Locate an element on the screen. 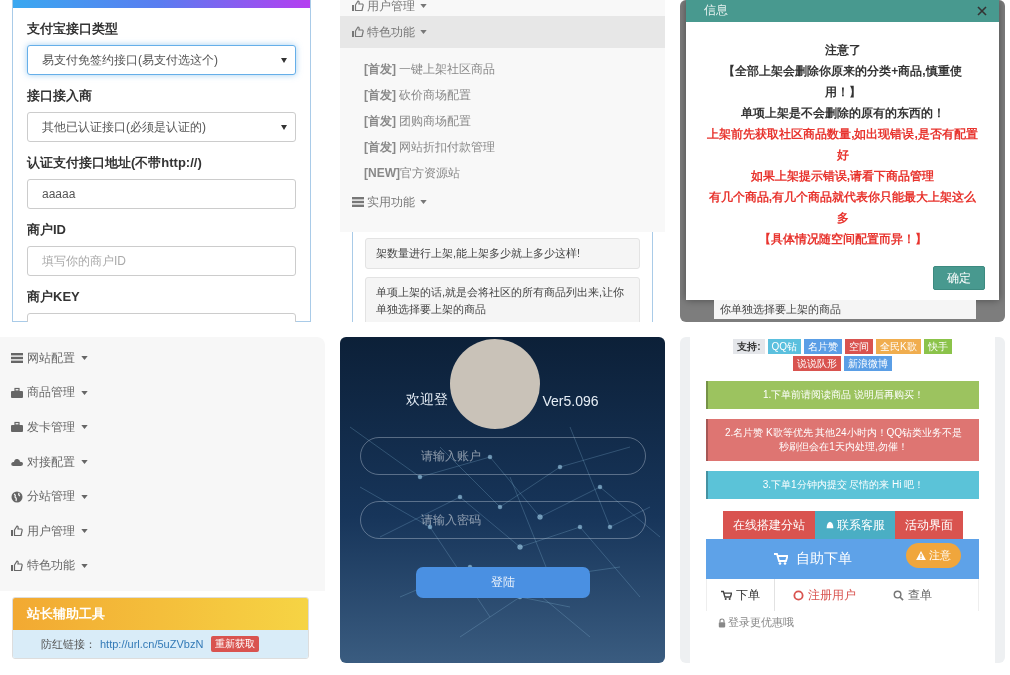 Image resolution: width=1010 pixels, height=675 pixels. field-label: 支付宝接口类型 is located at coordinates (73, 29).